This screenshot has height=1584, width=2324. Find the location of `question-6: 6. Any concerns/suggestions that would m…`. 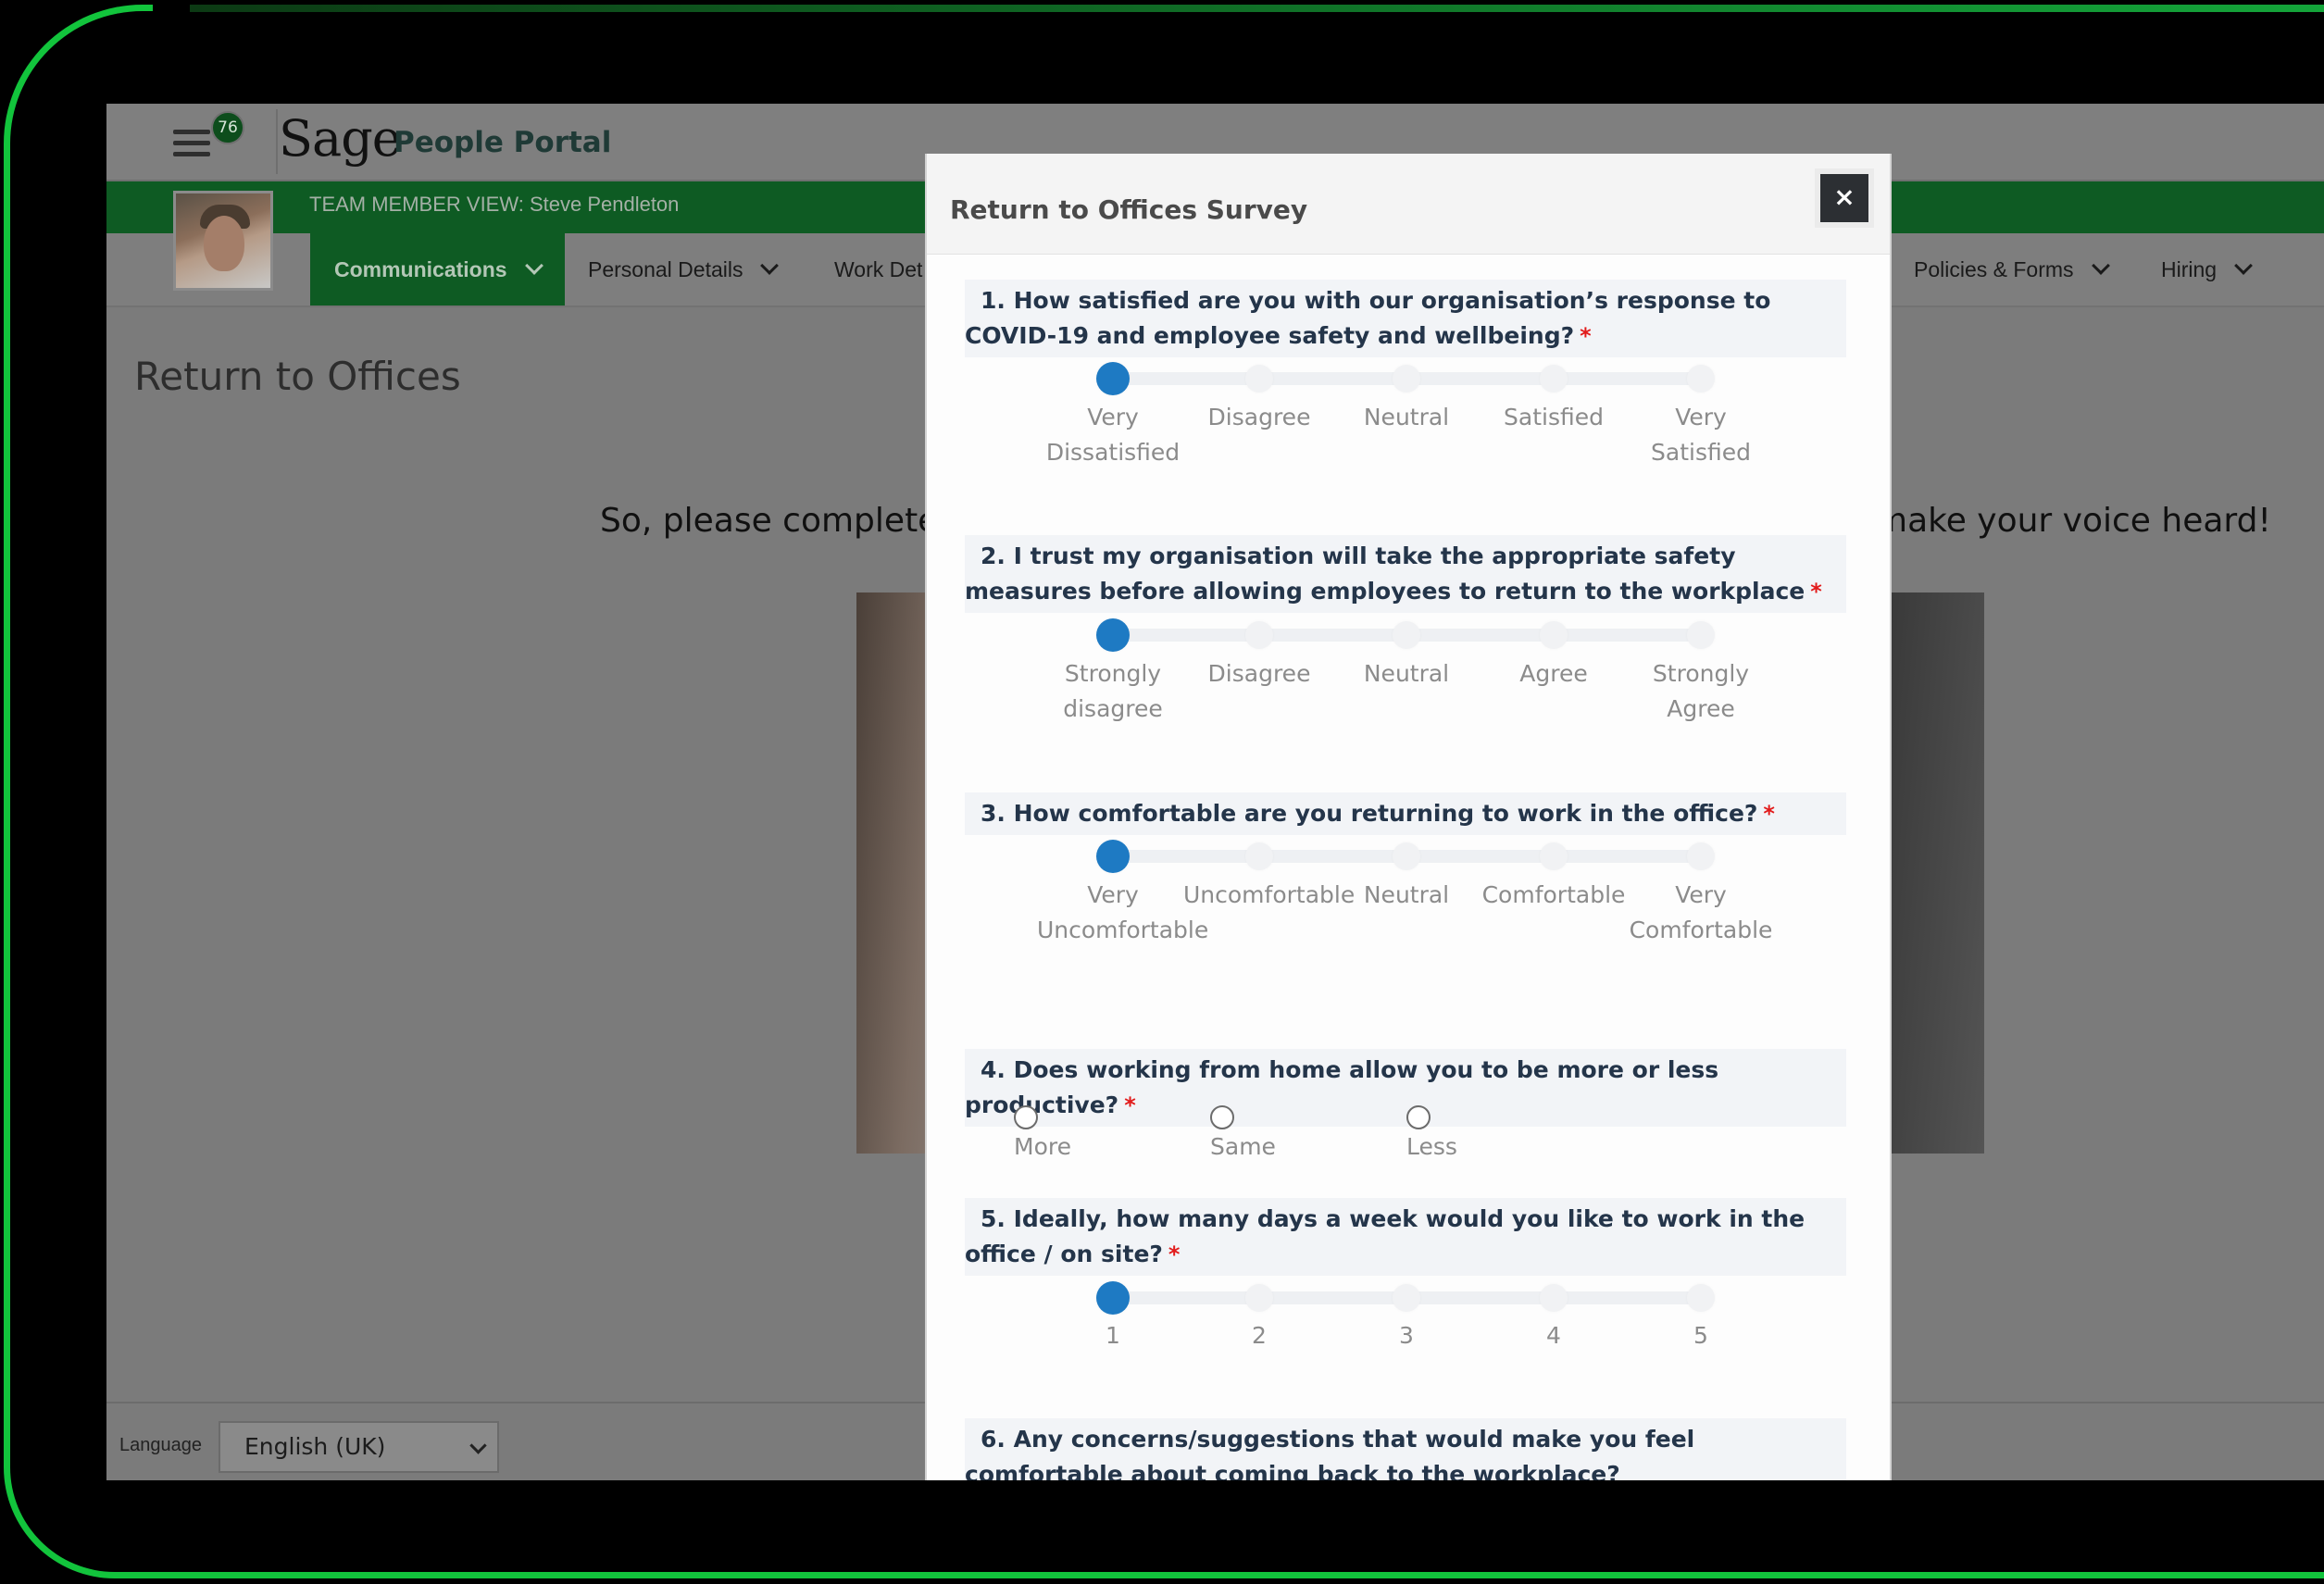

question-6: 6. Any concerns/suggestions that would m… is located at coordinates (1405, 1449).